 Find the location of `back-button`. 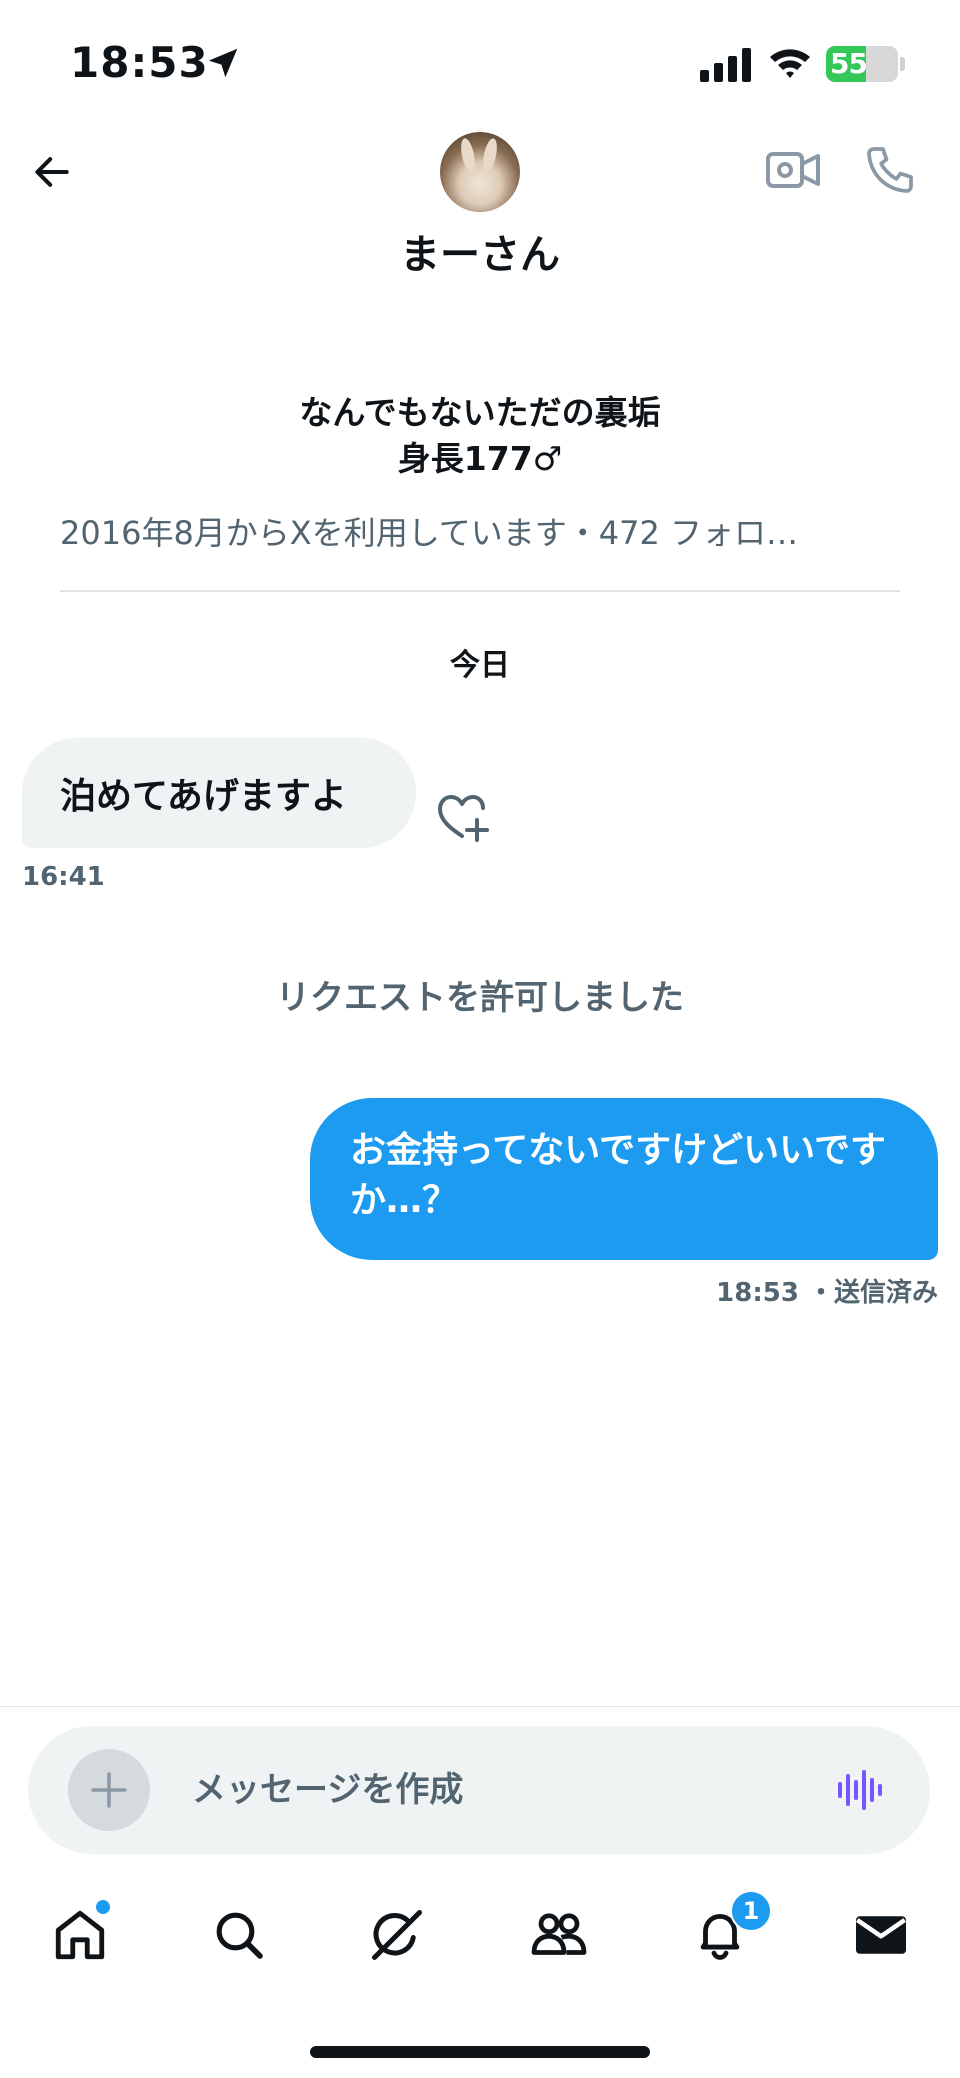

back-button is located at coordinates (52, 172).